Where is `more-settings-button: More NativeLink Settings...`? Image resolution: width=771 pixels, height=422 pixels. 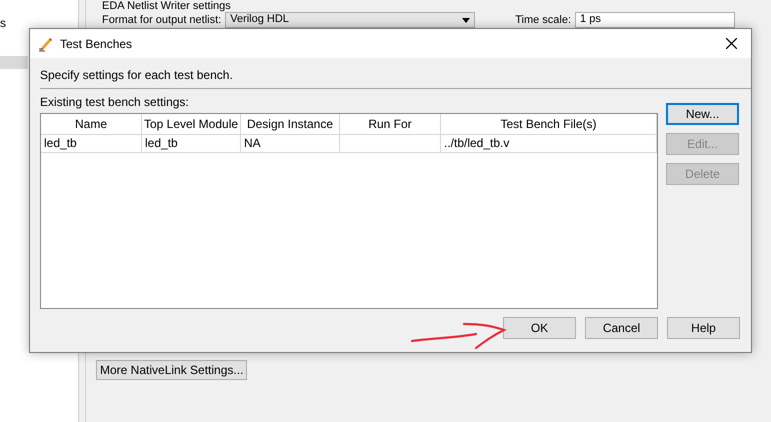 more-settings-button: More NativeLink Settings... is located at coordinates (172, 370).